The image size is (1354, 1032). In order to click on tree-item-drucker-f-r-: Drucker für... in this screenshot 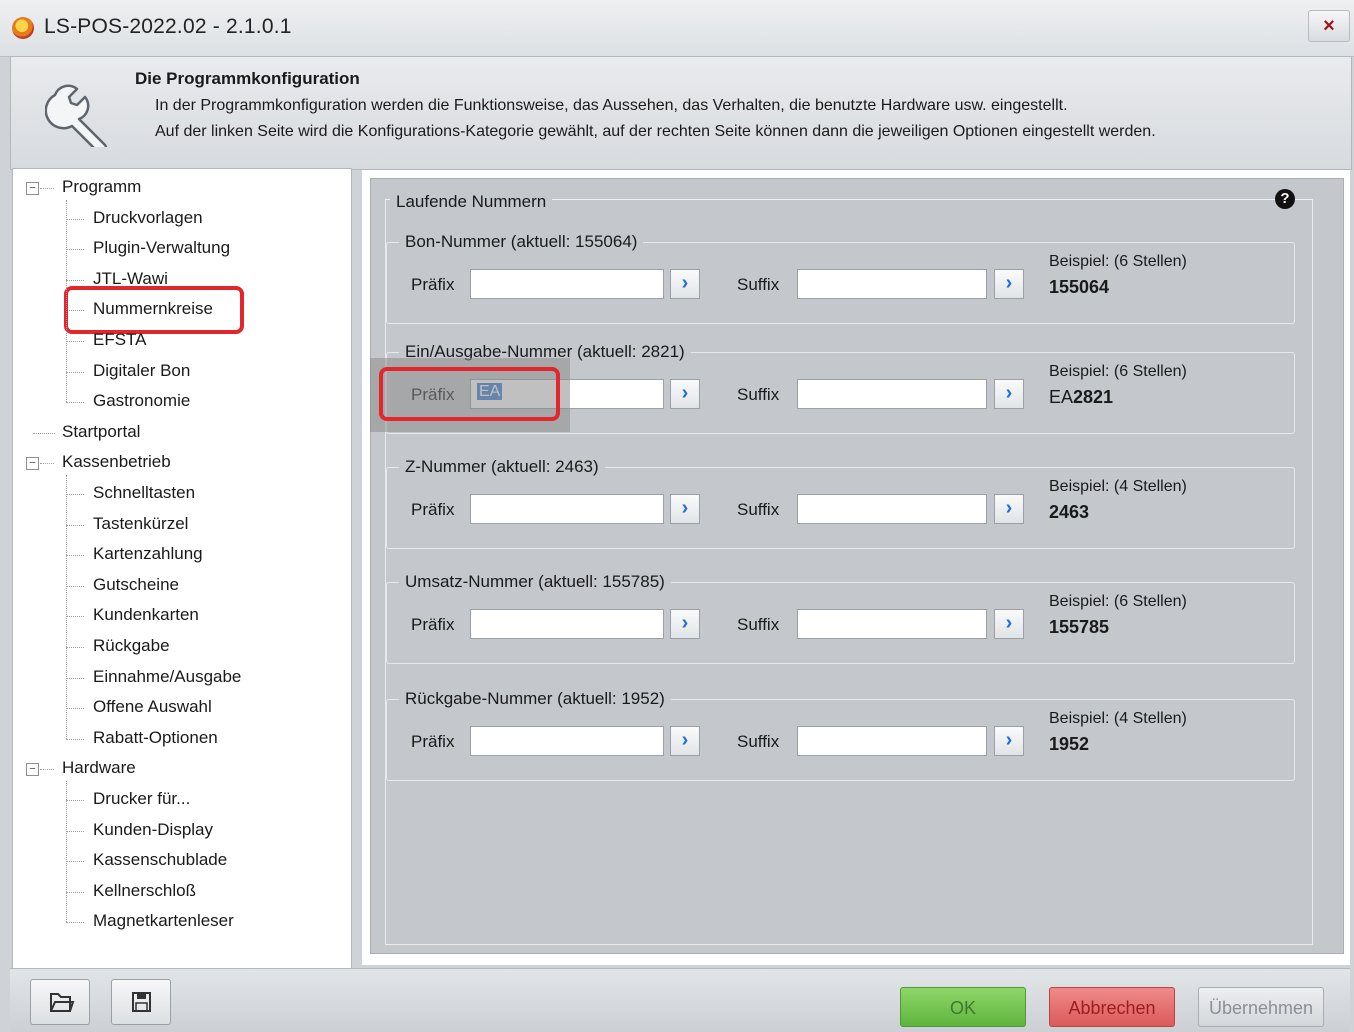, I will do `click(141, 799)`.